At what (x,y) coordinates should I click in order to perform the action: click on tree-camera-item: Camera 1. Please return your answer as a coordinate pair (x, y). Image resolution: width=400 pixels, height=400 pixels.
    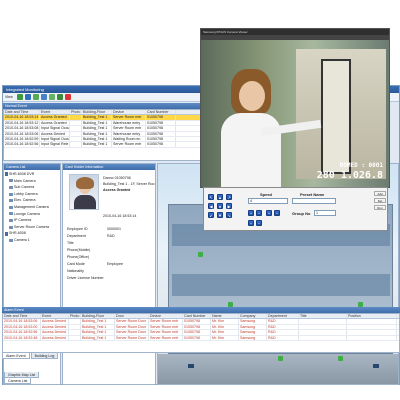
    Looking at the image, I should click on (32, 240).